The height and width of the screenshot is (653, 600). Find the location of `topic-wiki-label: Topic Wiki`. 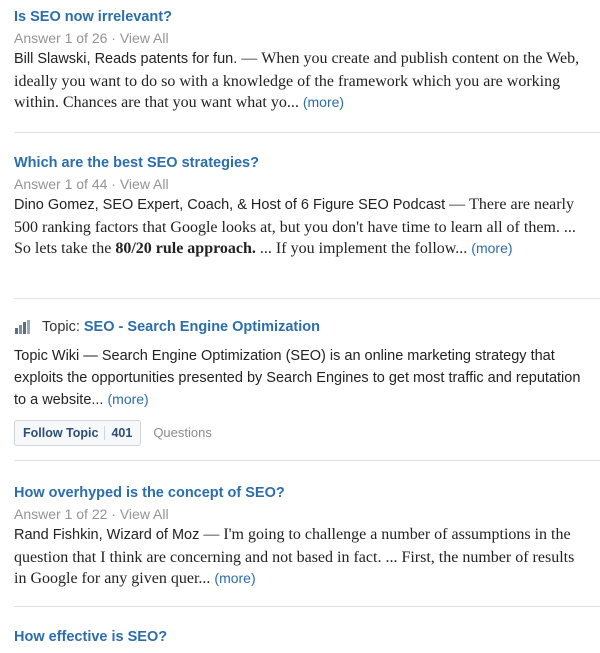

topic-wiki-label: Topic Wiki is located at coordinates (47, 356).